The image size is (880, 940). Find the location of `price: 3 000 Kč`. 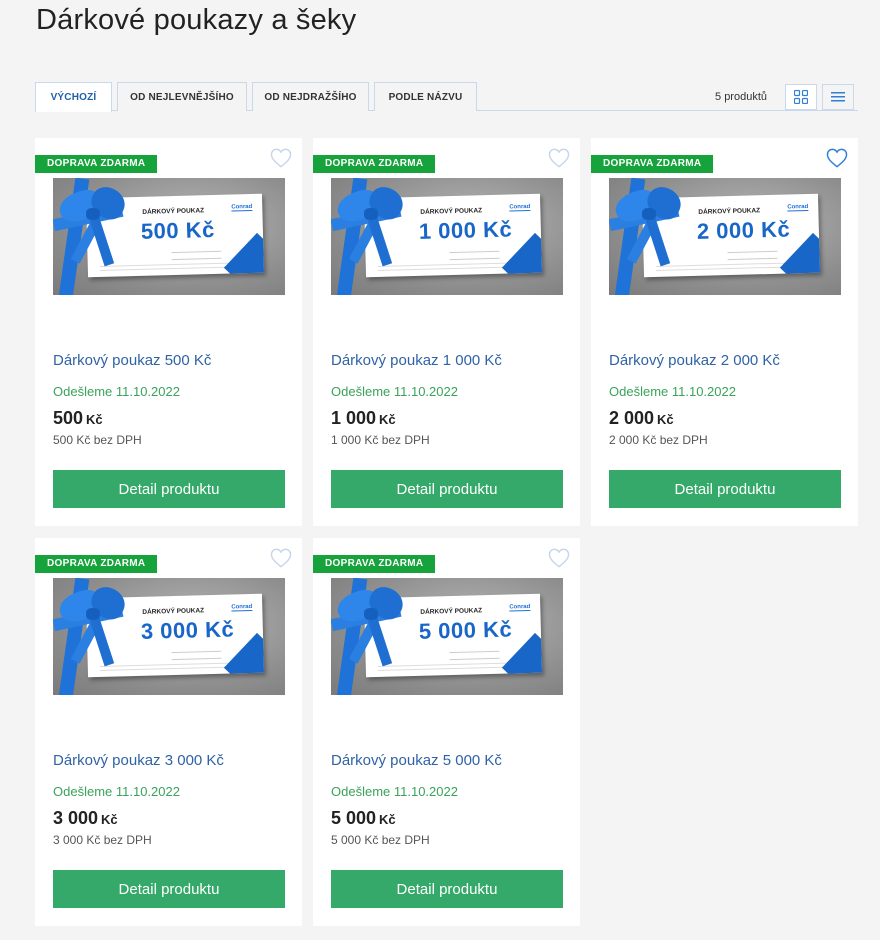

price: 3 000 Kč is located at coordinates (85, 818).